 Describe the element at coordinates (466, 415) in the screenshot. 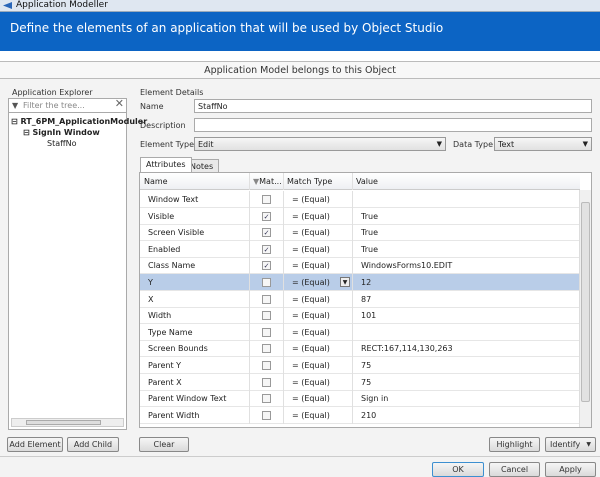

I see `row-value: 210` at that location.